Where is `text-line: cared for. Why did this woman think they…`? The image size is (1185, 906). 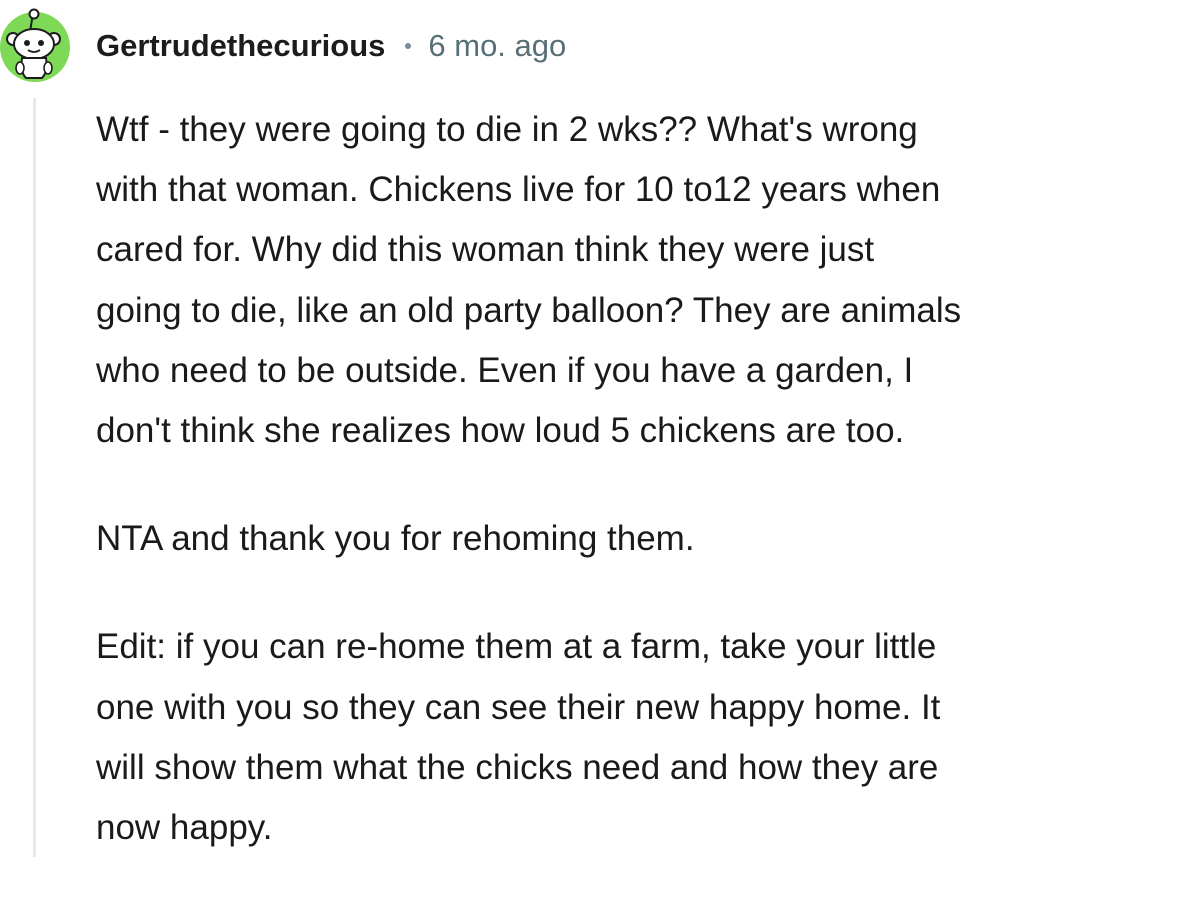 text-line: cared for. Why did this woman think they… is located at coordinates (485, 250).